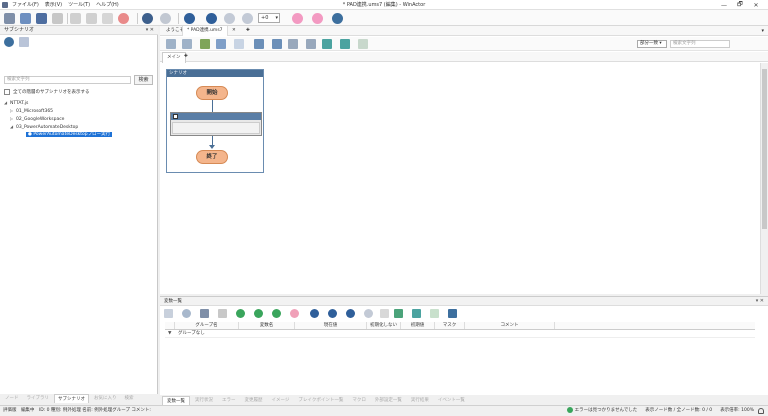 The image size is (768, 416). Describe the element at coordinates (187, 44) in the screenshot. I see `zoom-out-icon` at that location.